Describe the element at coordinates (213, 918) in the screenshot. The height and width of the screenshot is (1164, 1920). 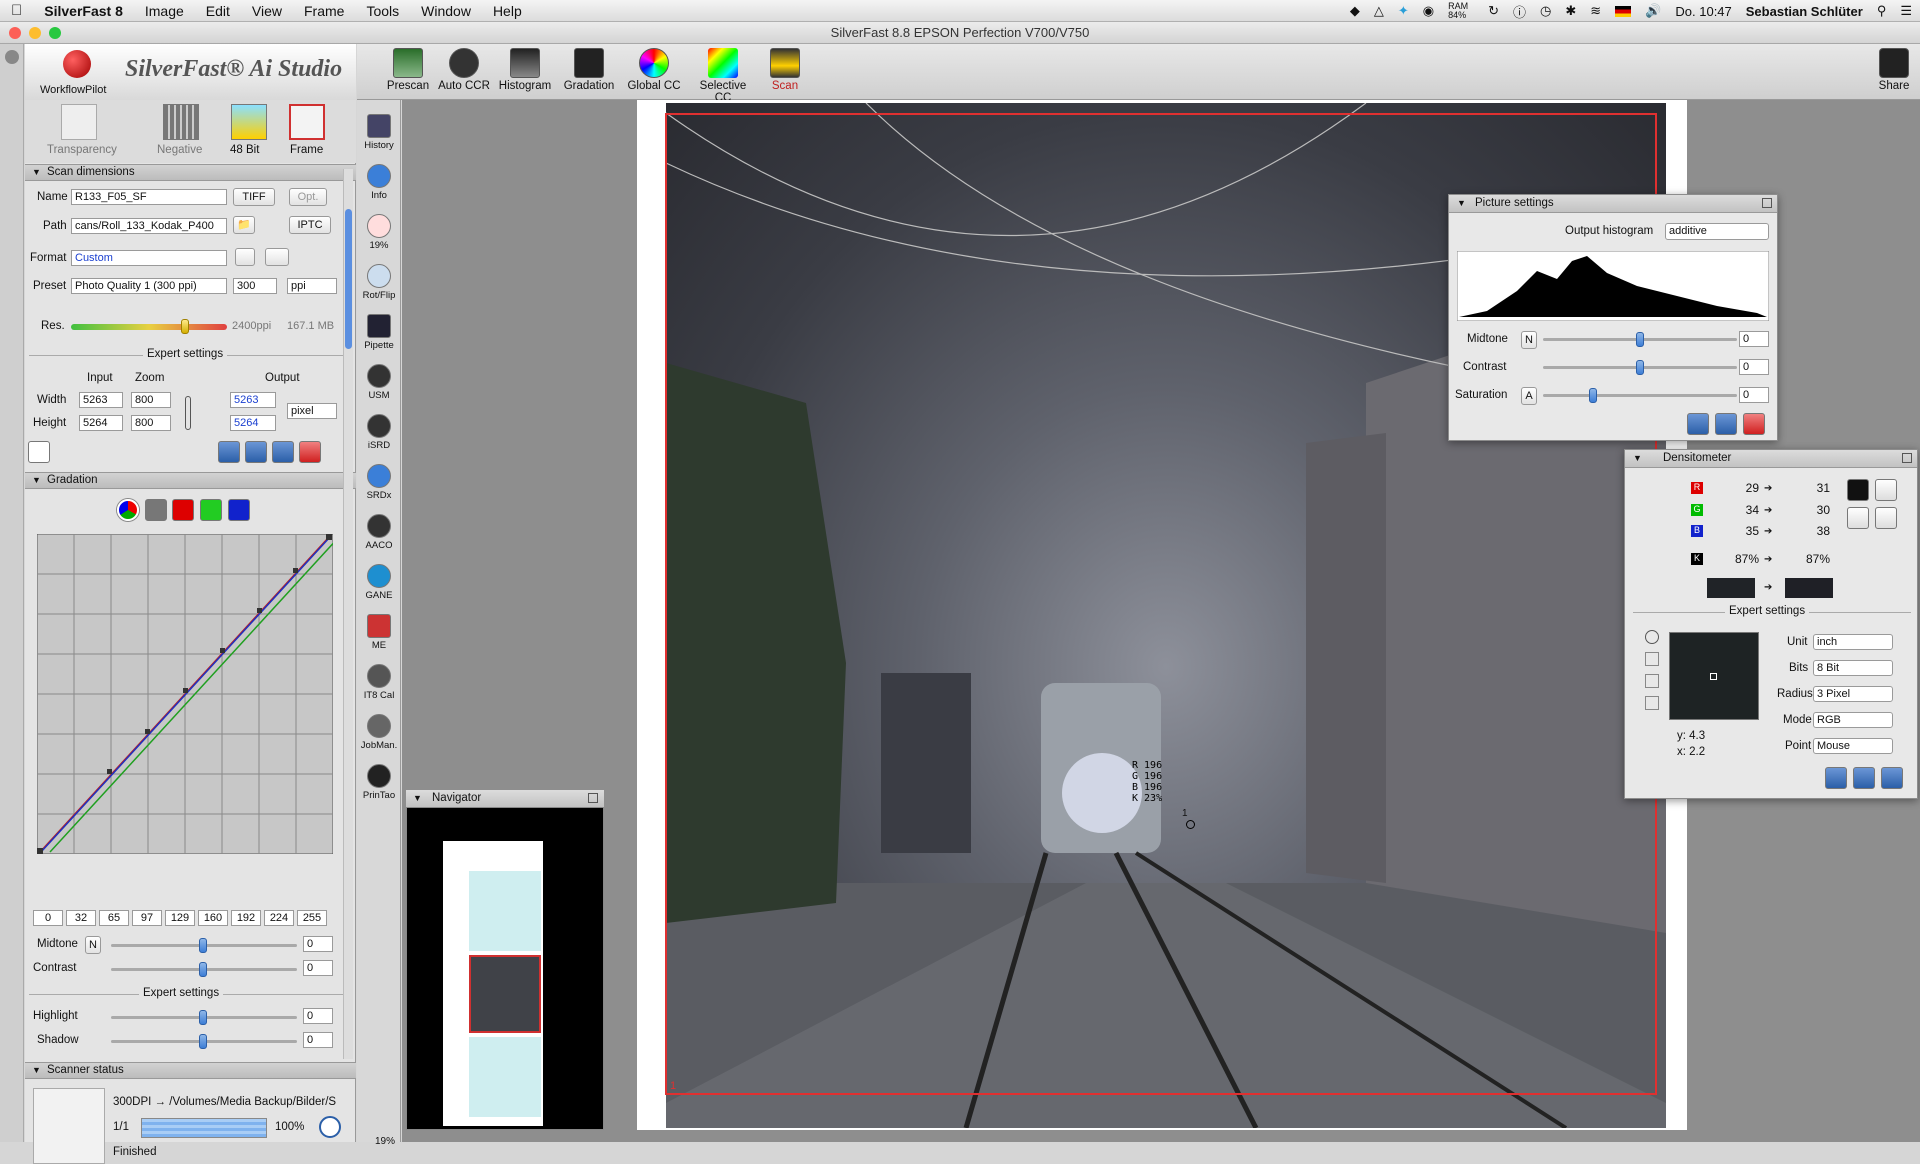
I see `tick-160: 160` at that location.